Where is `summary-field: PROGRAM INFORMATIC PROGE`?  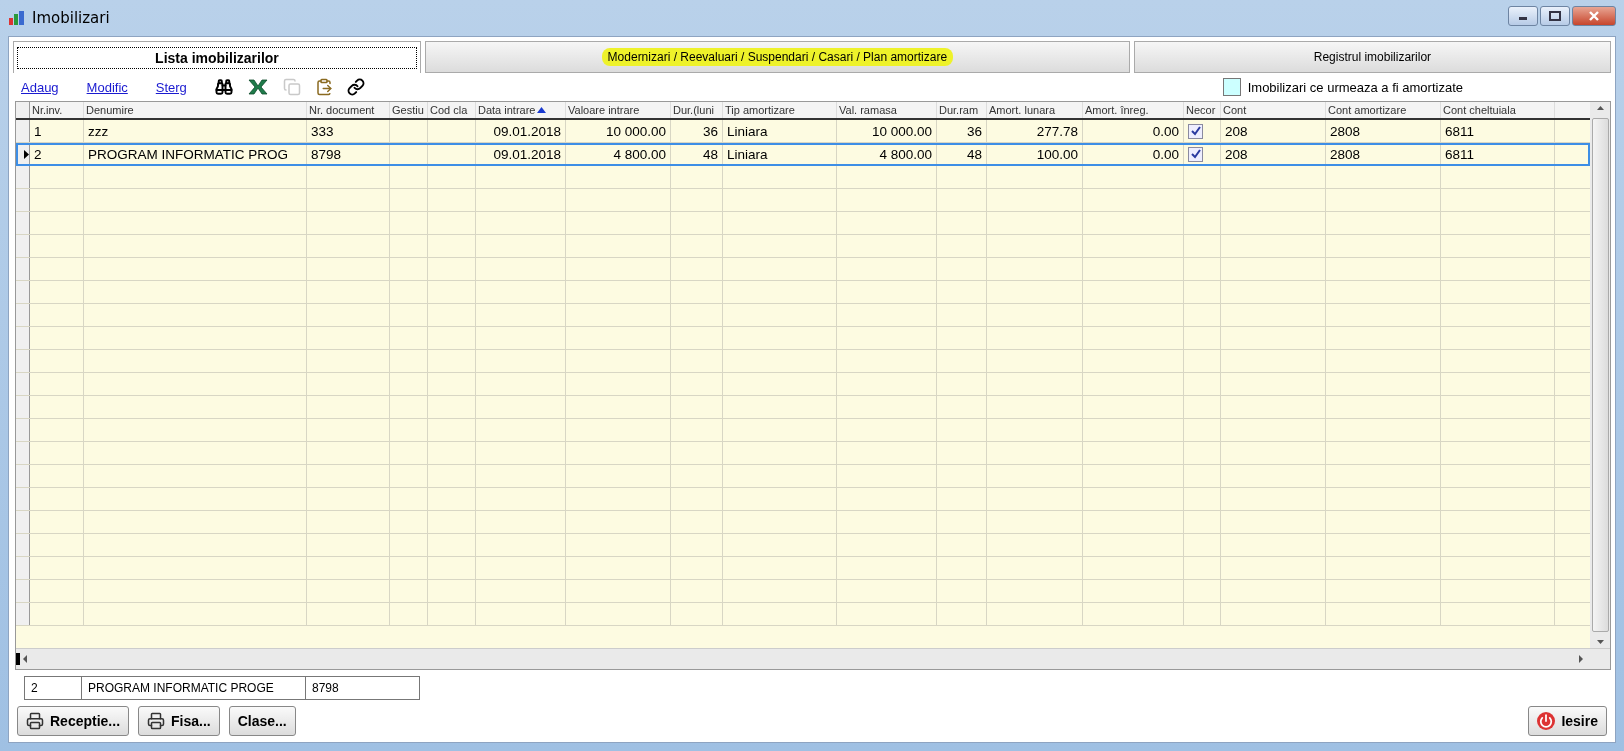
summary-field: PROGRAM INFORMATIC PROGE is located at coordinates (193, 688).